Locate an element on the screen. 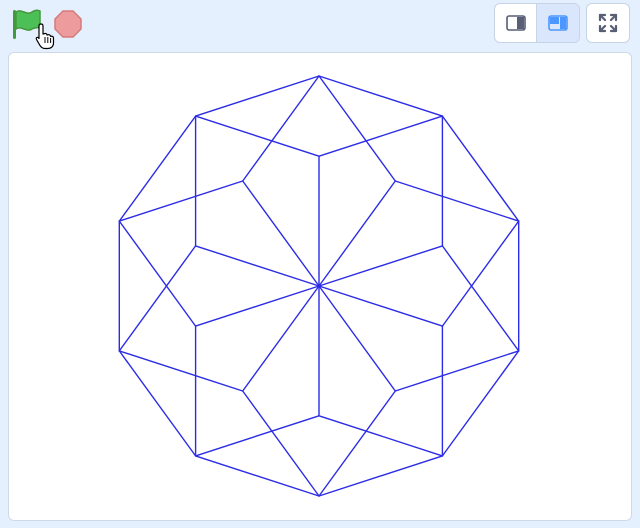 This screenshot has height=528, width=640. normal-stage-button is located at coordinates (558, 23).